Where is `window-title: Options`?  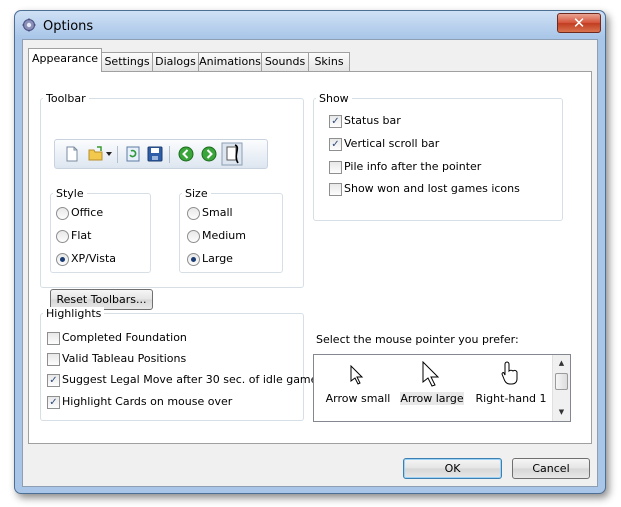 window-title: Options is located at coordinates (68, 26).